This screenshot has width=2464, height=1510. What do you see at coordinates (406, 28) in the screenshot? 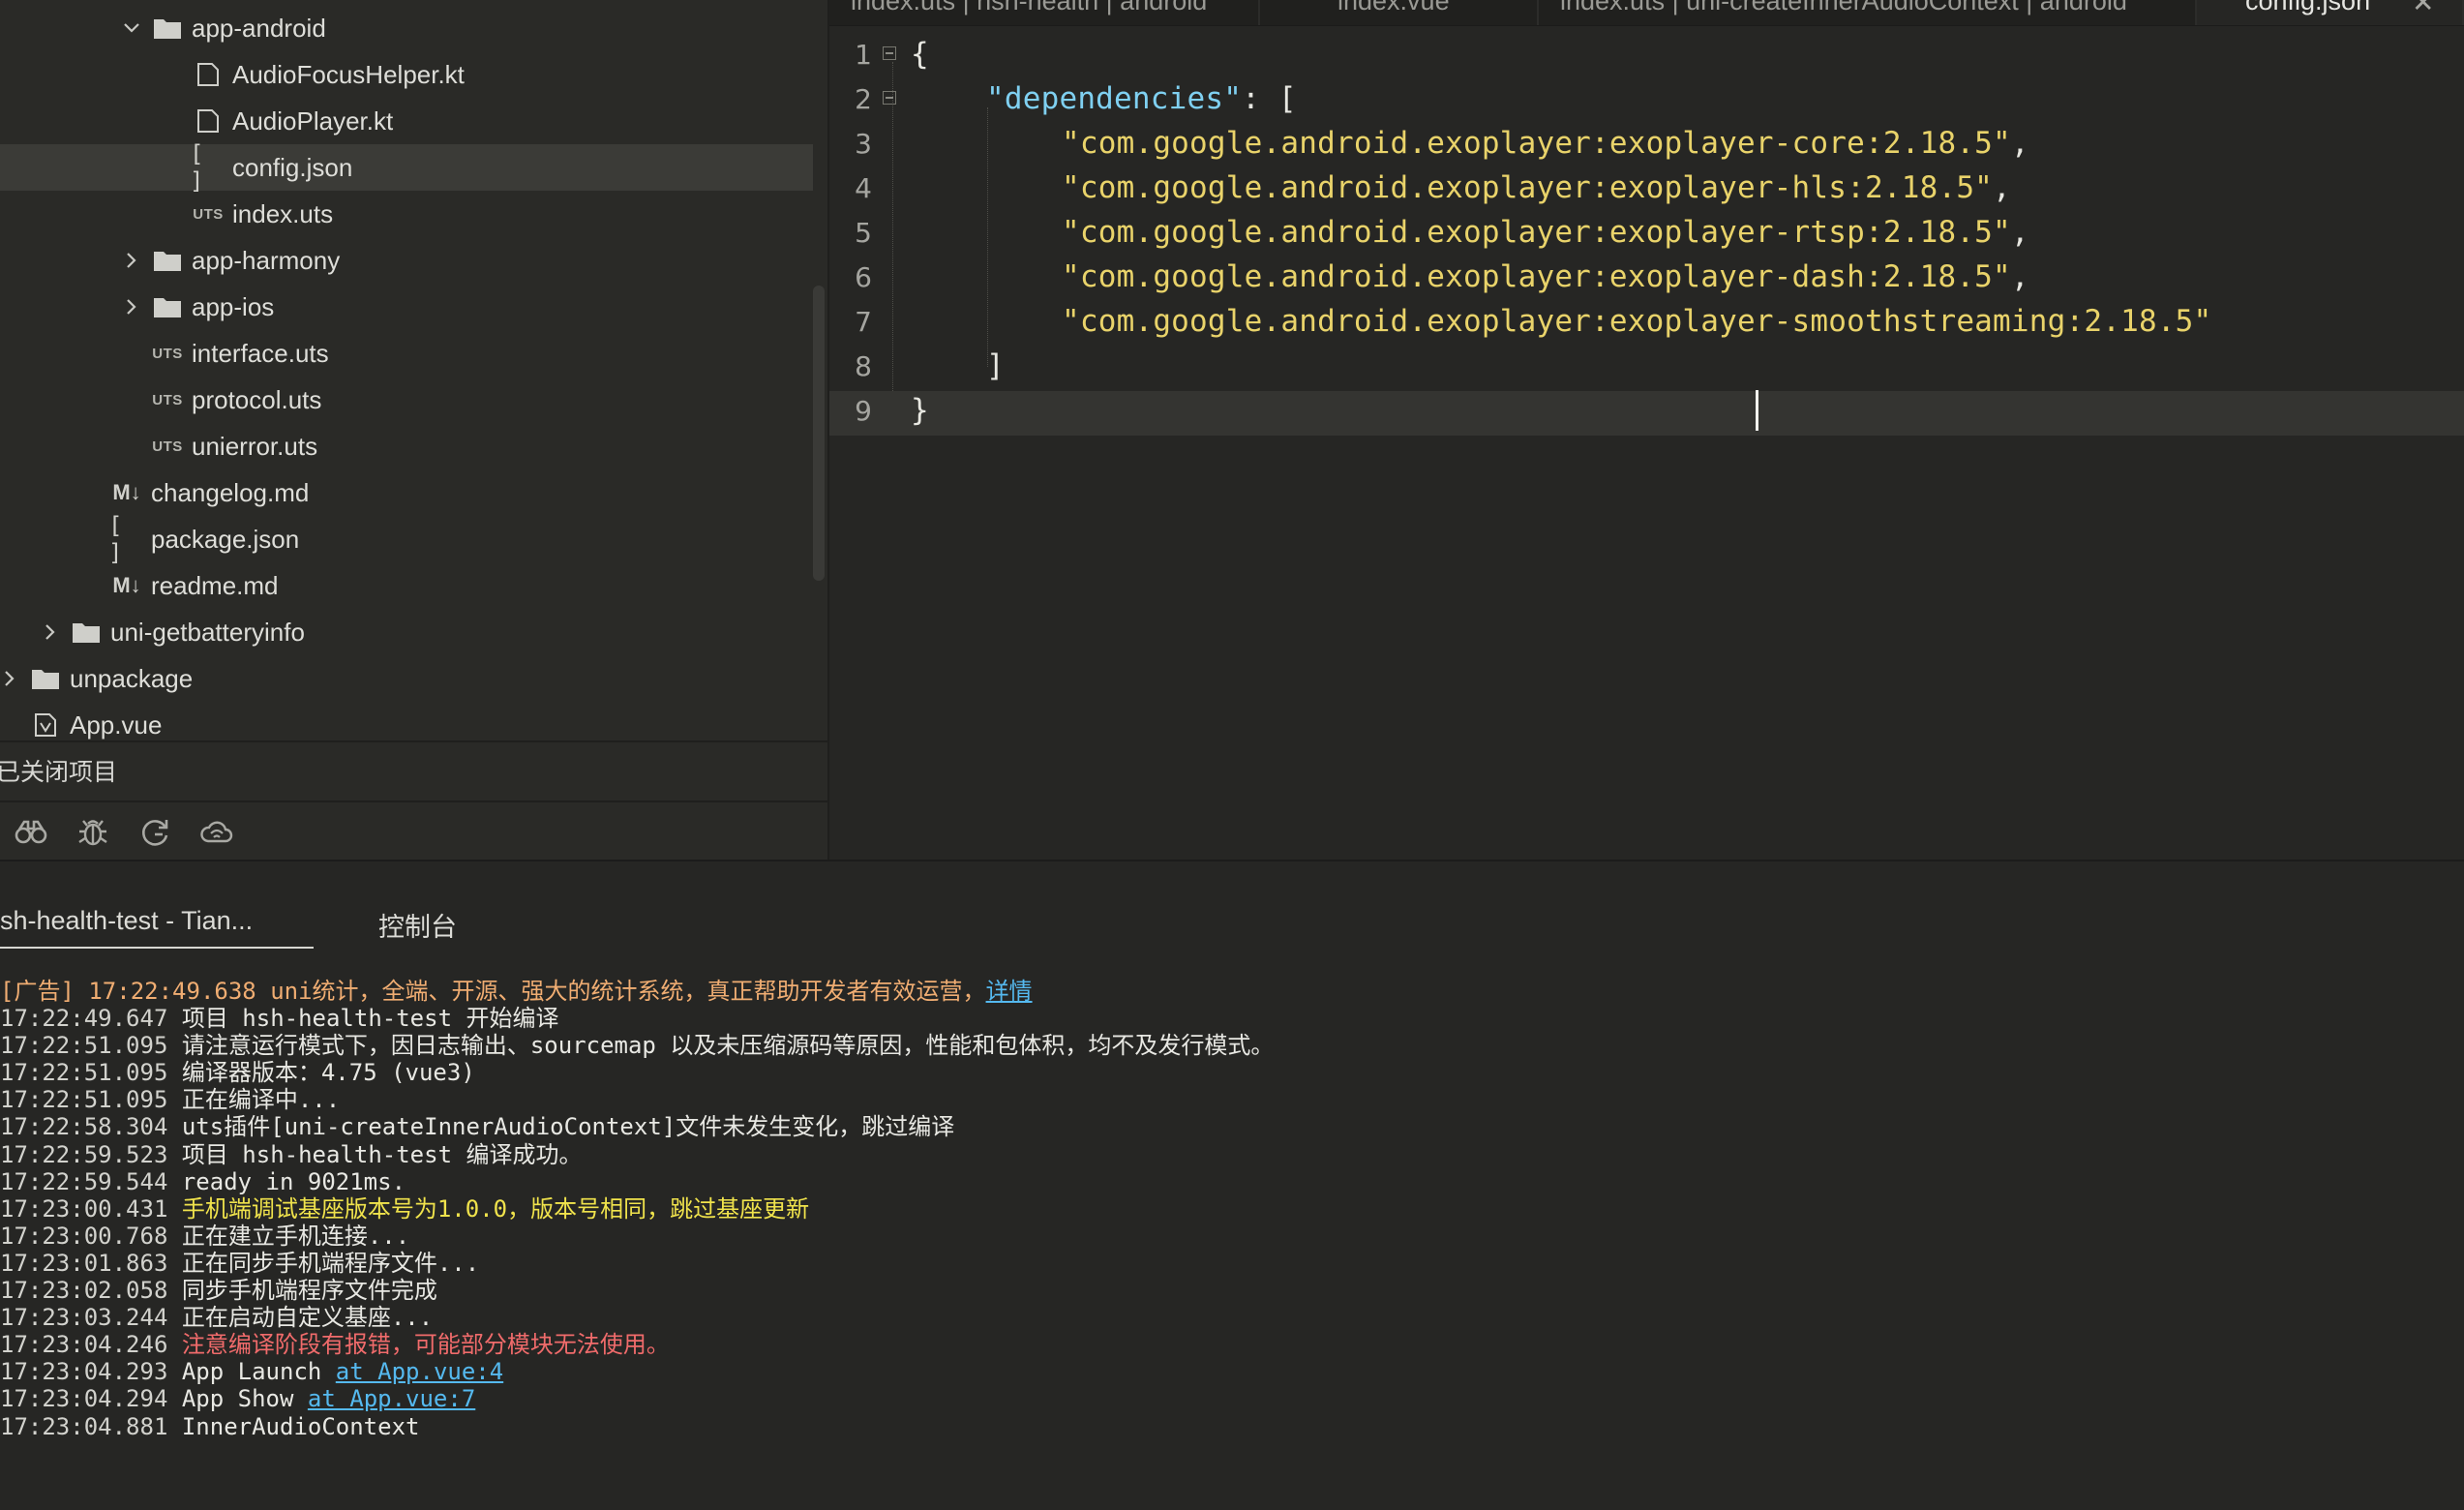
I see `tree-item-app-android: app-android` at bounding box center [406, 28].